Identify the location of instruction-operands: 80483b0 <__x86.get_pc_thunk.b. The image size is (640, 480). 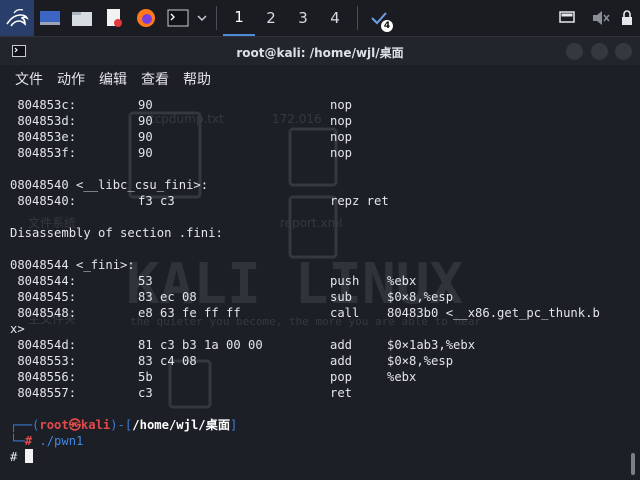
(493, 313).